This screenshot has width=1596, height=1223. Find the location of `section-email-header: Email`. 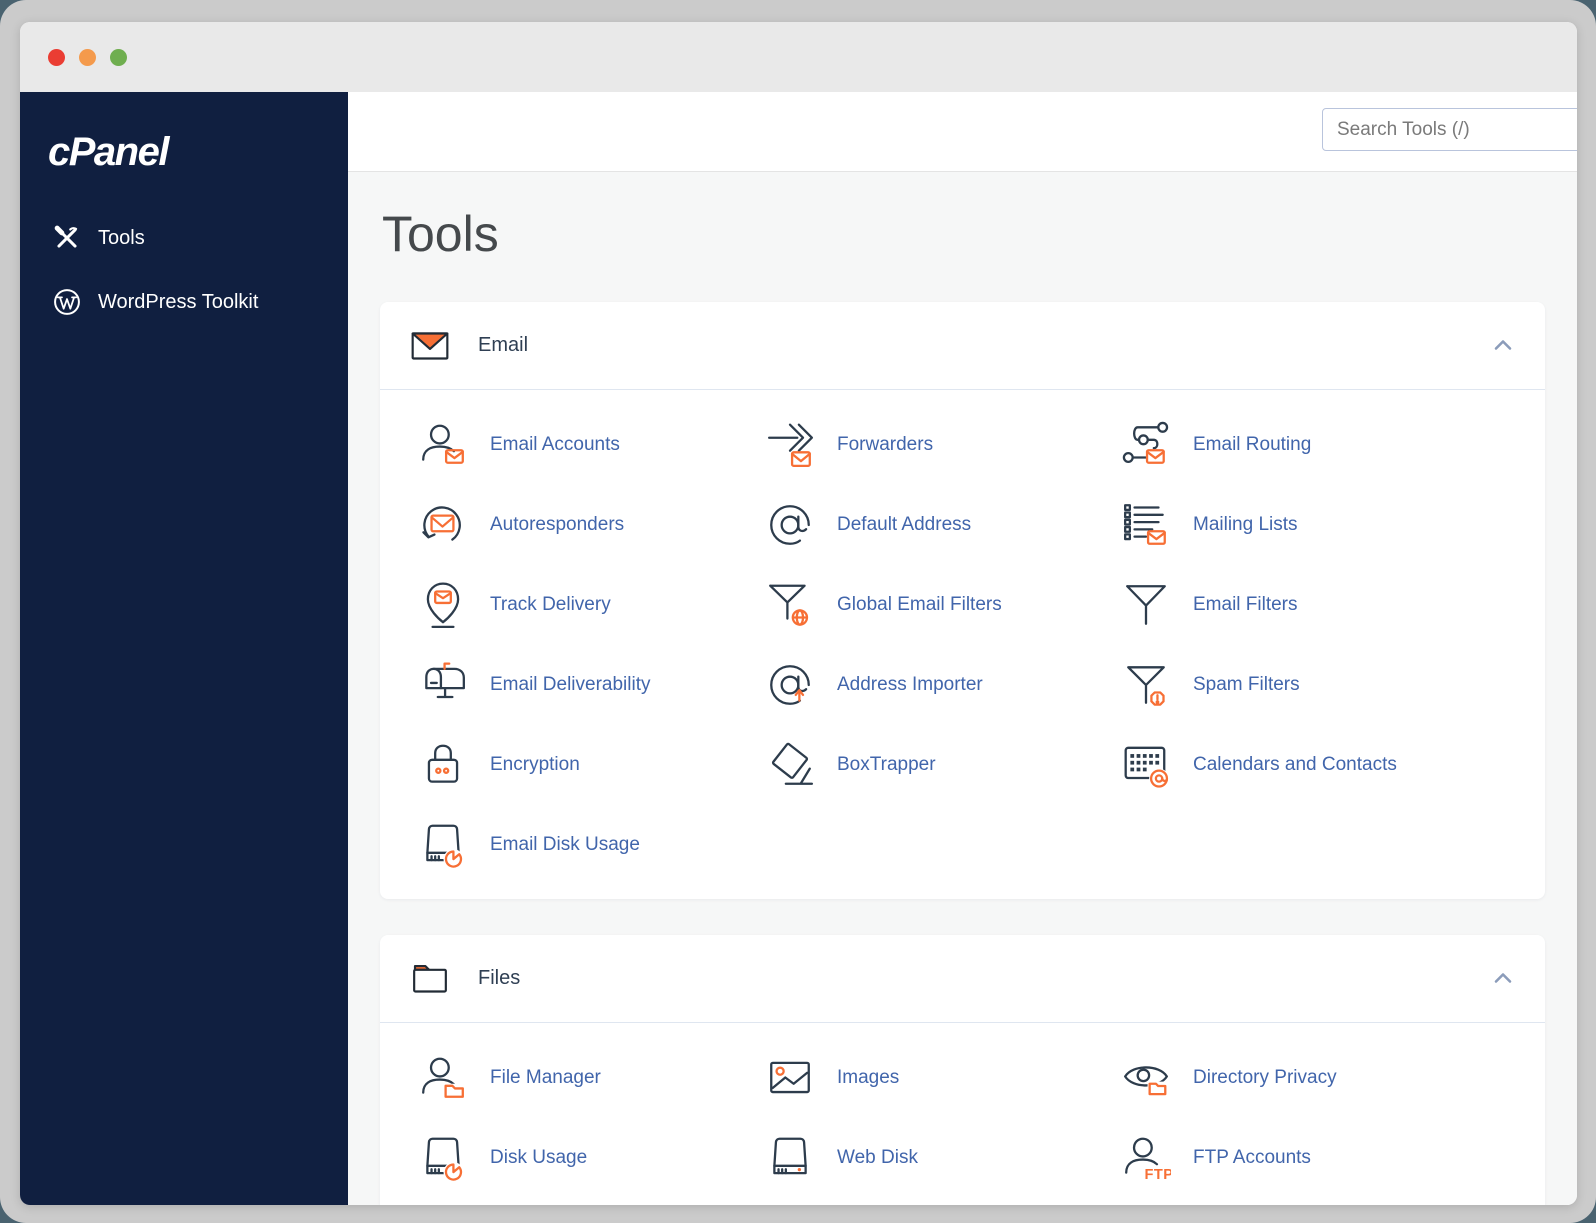

section-email-header: Email is located at coordinates (962, 346).